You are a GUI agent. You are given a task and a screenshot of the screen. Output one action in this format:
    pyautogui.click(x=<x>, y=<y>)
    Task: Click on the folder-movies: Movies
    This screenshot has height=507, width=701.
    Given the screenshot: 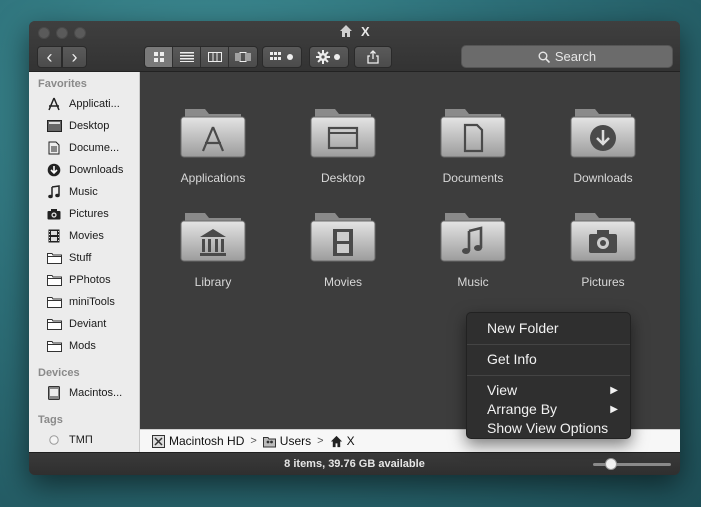 What is the action you would take?
    pyautogui.click(x=343, y=249)
    